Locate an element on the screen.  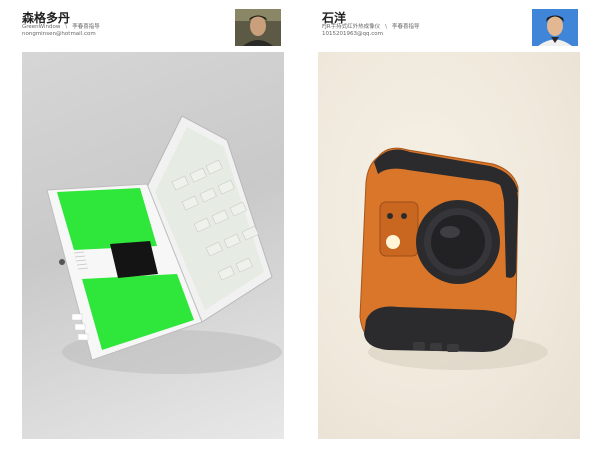
project-title: FJR手持式红外热成像仪 is located at coordinates (351, 27).